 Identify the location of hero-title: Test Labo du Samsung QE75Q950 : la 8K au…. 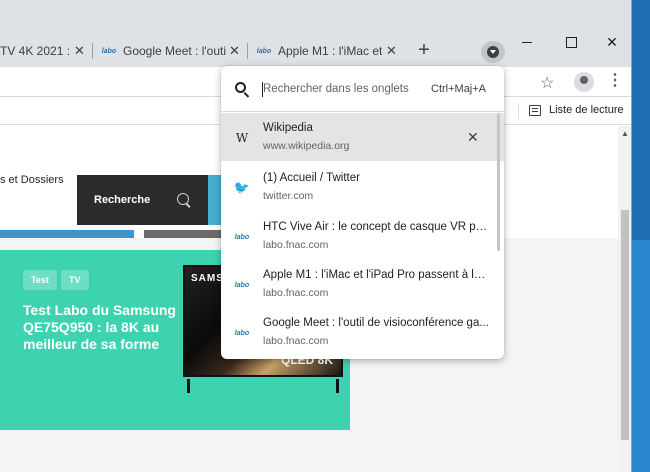
(103, 327).